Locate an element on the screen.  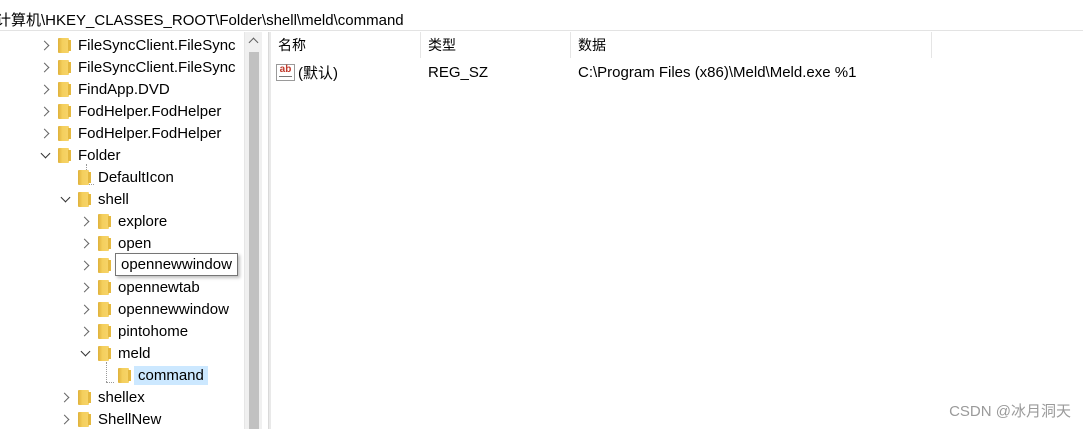
tree-item-label: open is located at coordinates (135, 243).